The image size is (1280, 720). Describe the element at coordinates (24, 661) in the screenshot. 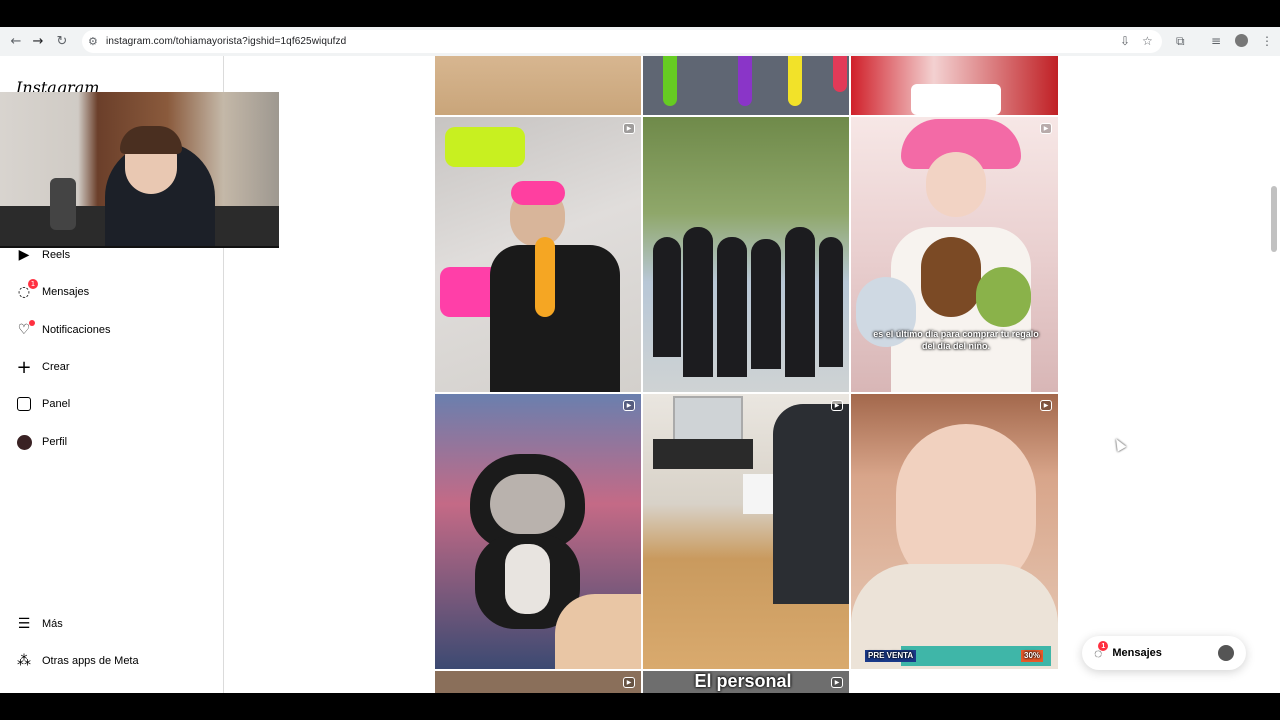

I see `apps-icon: ⁂` at that location.